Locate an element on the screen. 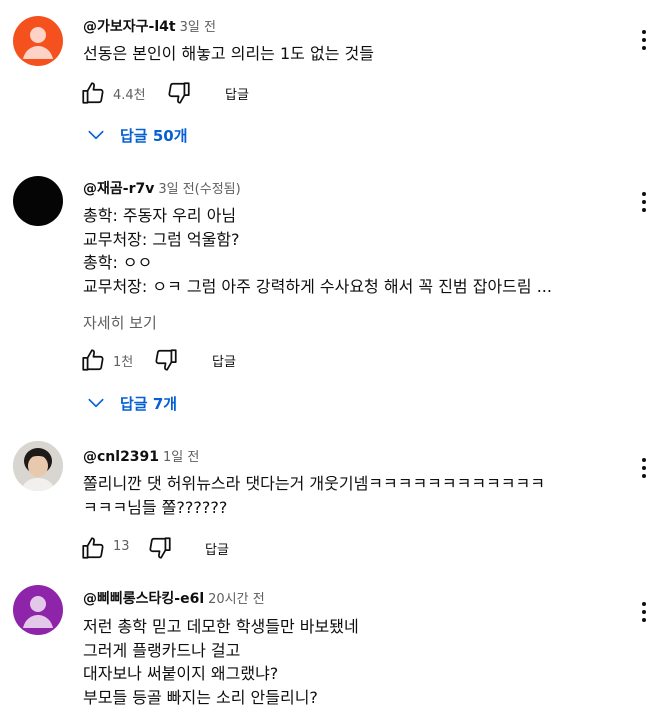 This screenshot has width=658, height=719. timestamp: 20시간 전 is located at coordinates (236, 599).